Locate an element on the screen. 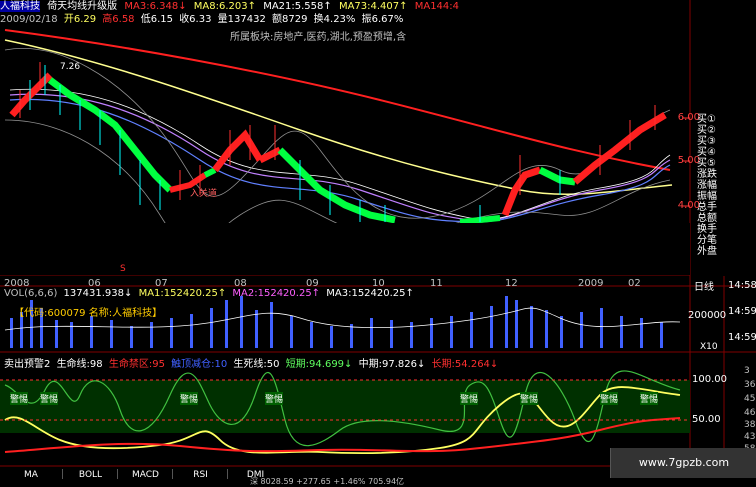  menu-item-total-amount: 总额 is located at coordinates (710, 218).